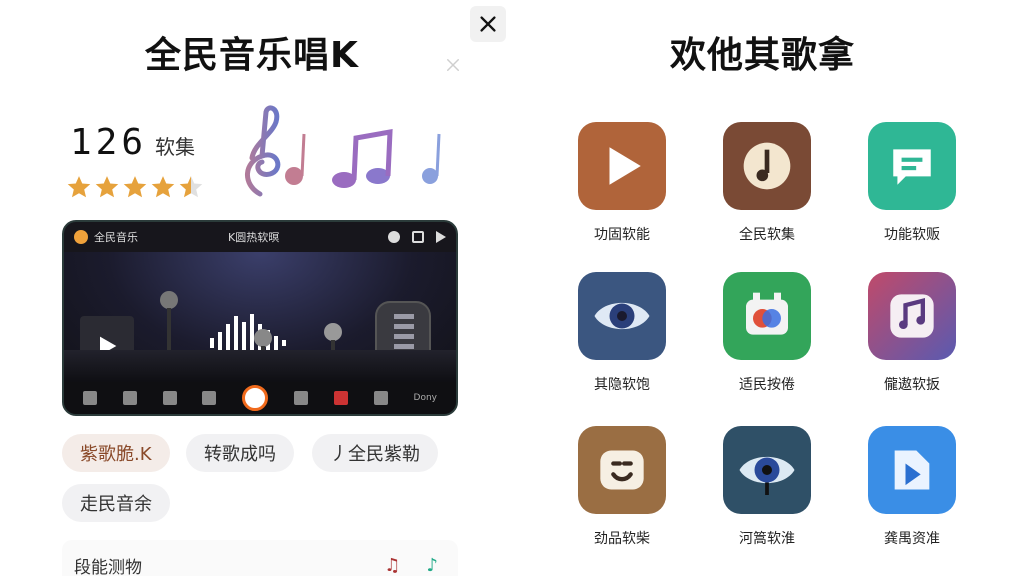 Image resolution: width=1024 pixels, height=576 pixels. I want to click on microphone-stand-icon, so click(169, 320).